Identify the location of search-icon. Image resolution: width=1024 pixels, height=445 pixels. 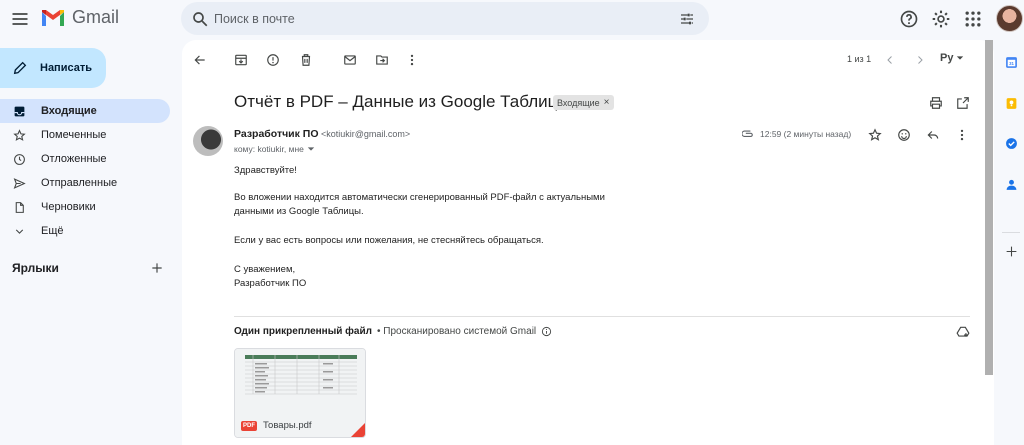
(200, 19).